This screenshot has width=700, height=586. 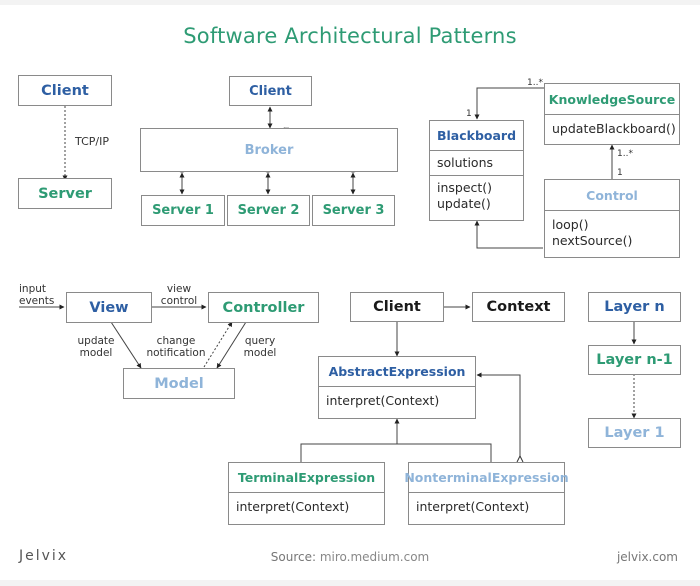 I want to click on cs-server-label: Server, so click(x=65, y=193).